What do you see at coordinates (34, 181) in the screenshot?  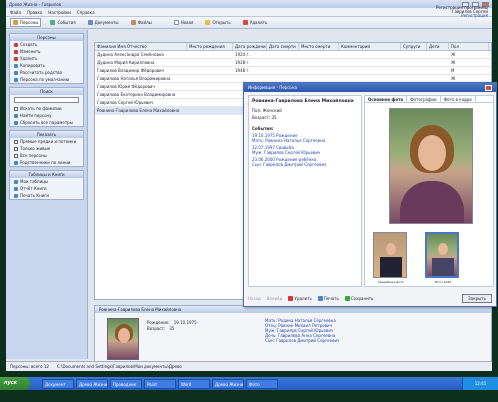 I see `tables-item-label: Мои таблицы` at bounding box center [34, 181].